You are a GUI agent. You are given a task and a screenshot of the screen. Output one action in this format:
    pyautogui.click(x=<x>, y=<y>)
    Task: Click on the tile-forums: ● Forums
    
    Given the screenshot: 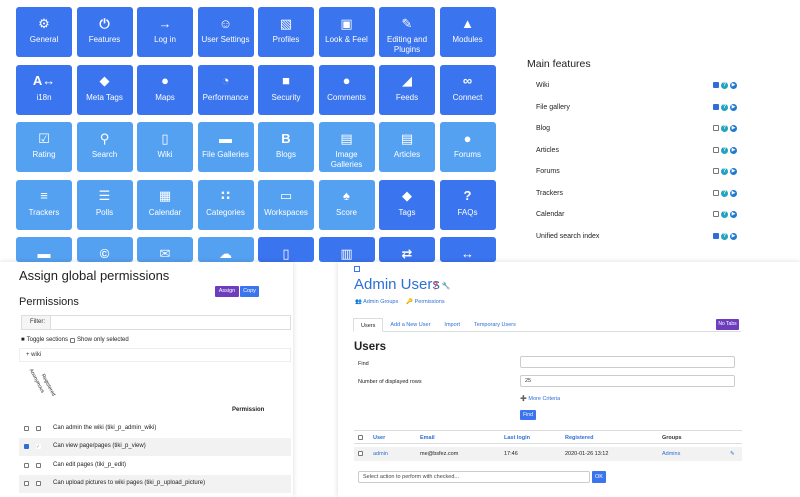 What is the action you would take?
    pyautogui.click(x=467, y=147)
    